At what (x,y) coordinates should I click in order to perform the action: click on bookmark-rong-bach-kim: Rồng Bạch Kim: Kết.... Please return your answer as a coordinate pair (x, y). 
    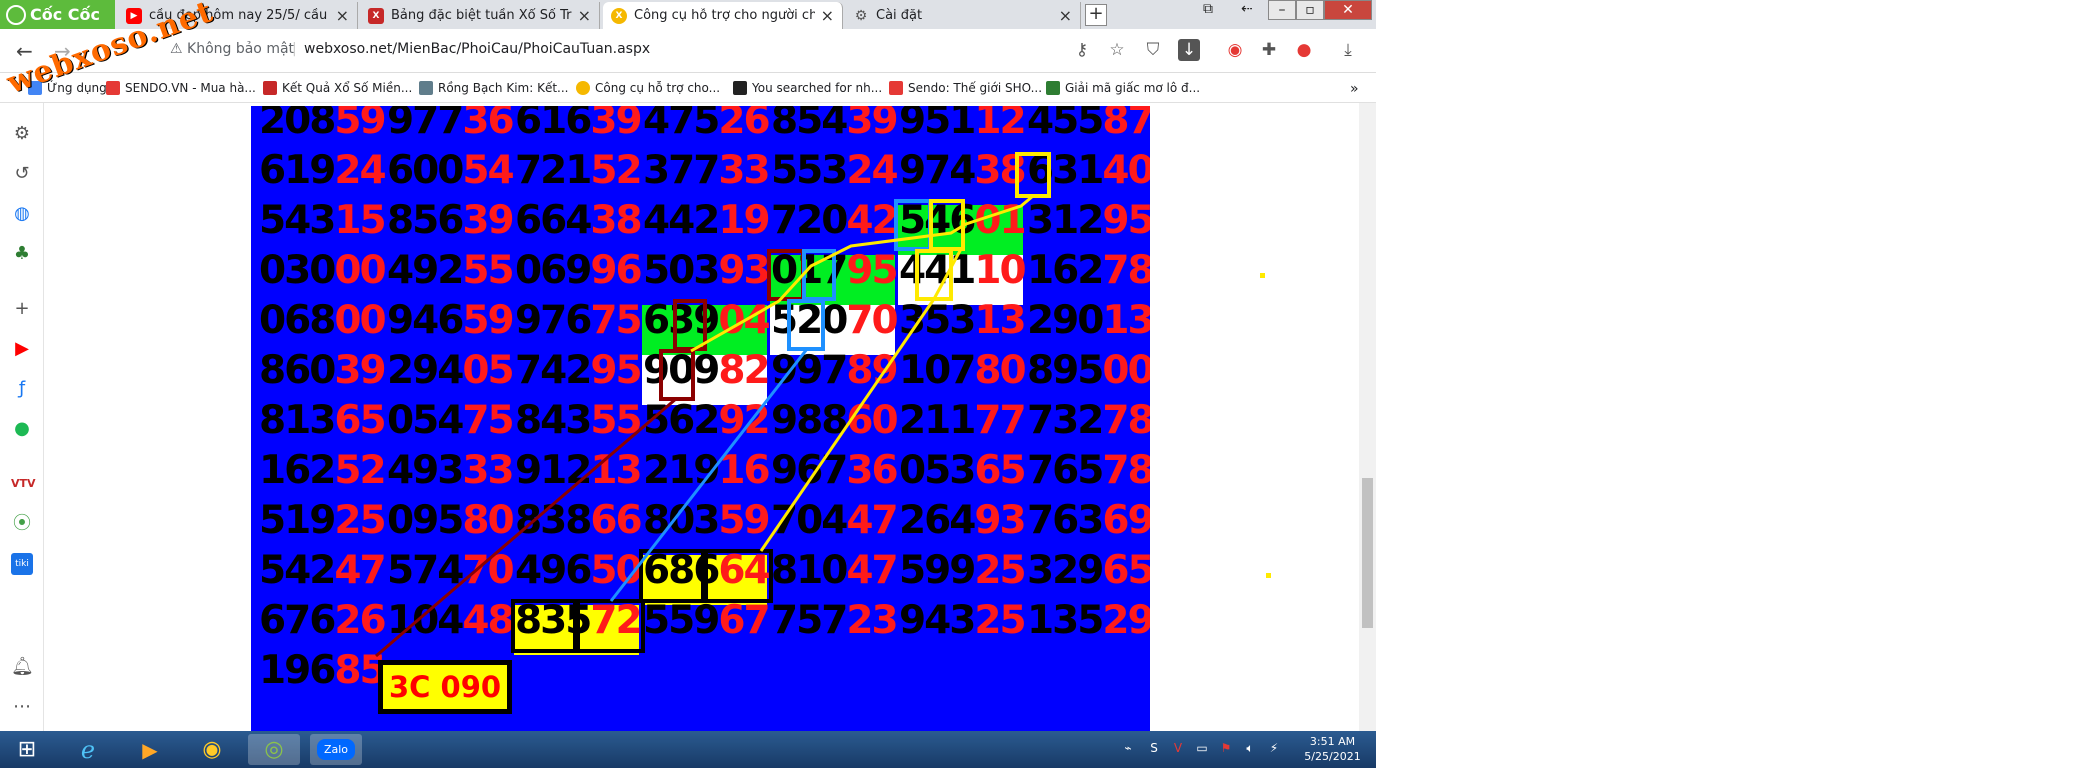
    Looking at the image, I should click on (493, 88).